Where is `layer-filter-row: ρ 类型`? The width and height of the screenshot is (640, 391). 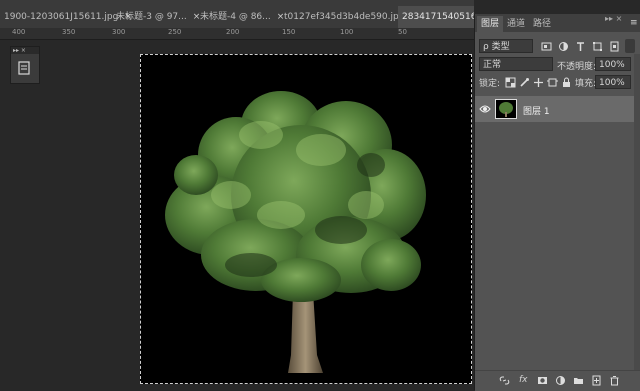
layer-filter-row: ρ 类型 is located at coordinates (557, 46).